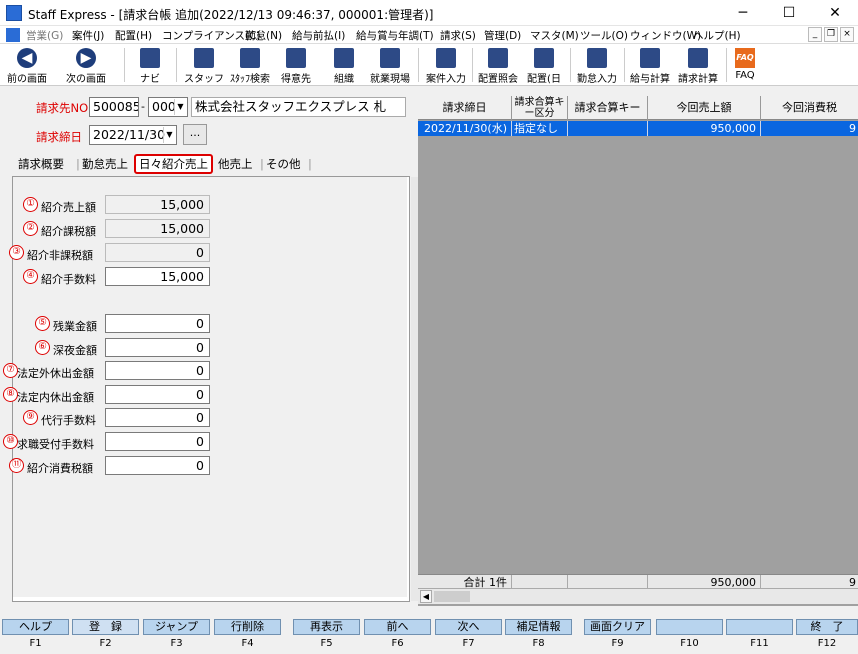 The height and width of the screenshot is (654, 858). I want to click on minimize-button: ─, so click(743, 13).